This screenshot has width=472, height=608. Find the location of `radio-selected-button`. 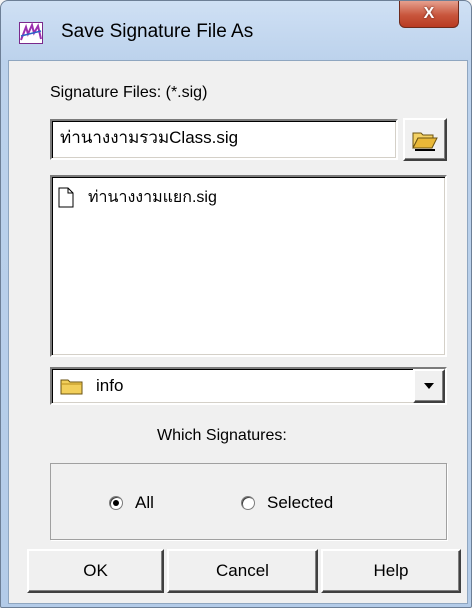

radio-selected-button is located at coordinates (248, 503).